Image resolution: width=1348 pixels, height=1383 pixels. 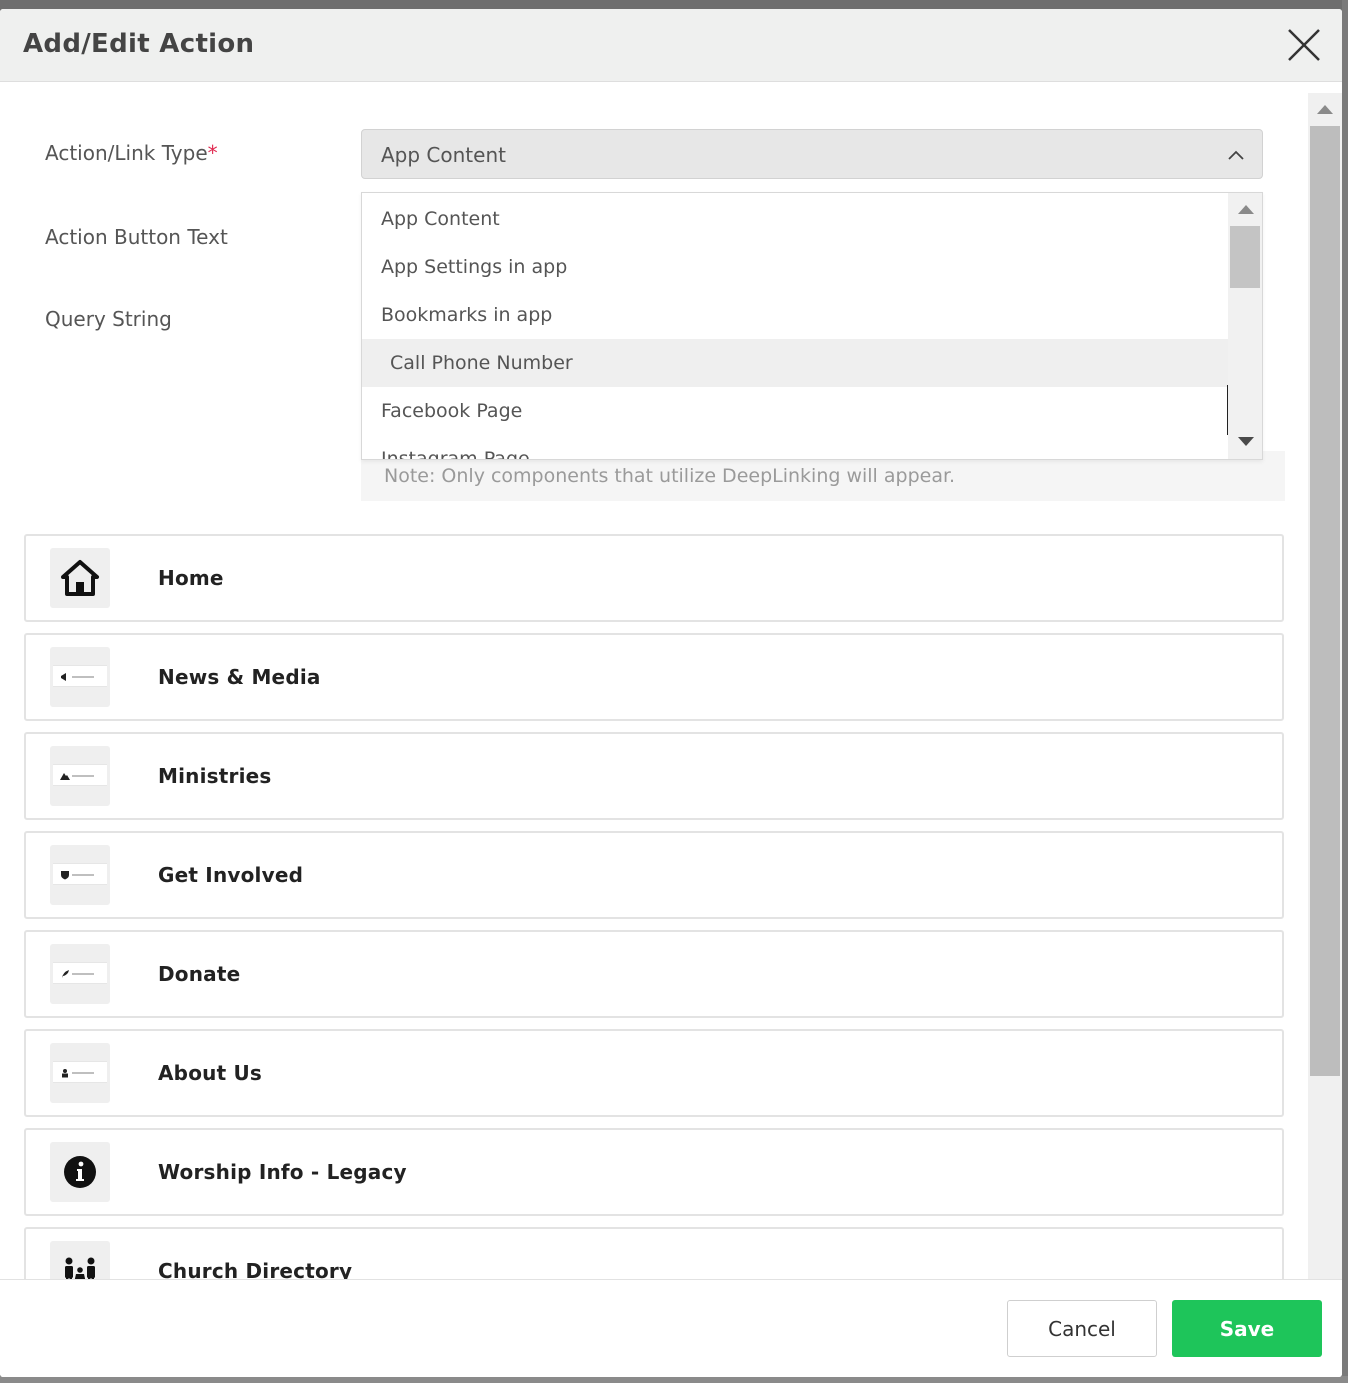 What do you see at coordinates (795, 411) in the screenshot?
I see `option-facebook-page: Facebook Page` at bounding box center [795, 411].